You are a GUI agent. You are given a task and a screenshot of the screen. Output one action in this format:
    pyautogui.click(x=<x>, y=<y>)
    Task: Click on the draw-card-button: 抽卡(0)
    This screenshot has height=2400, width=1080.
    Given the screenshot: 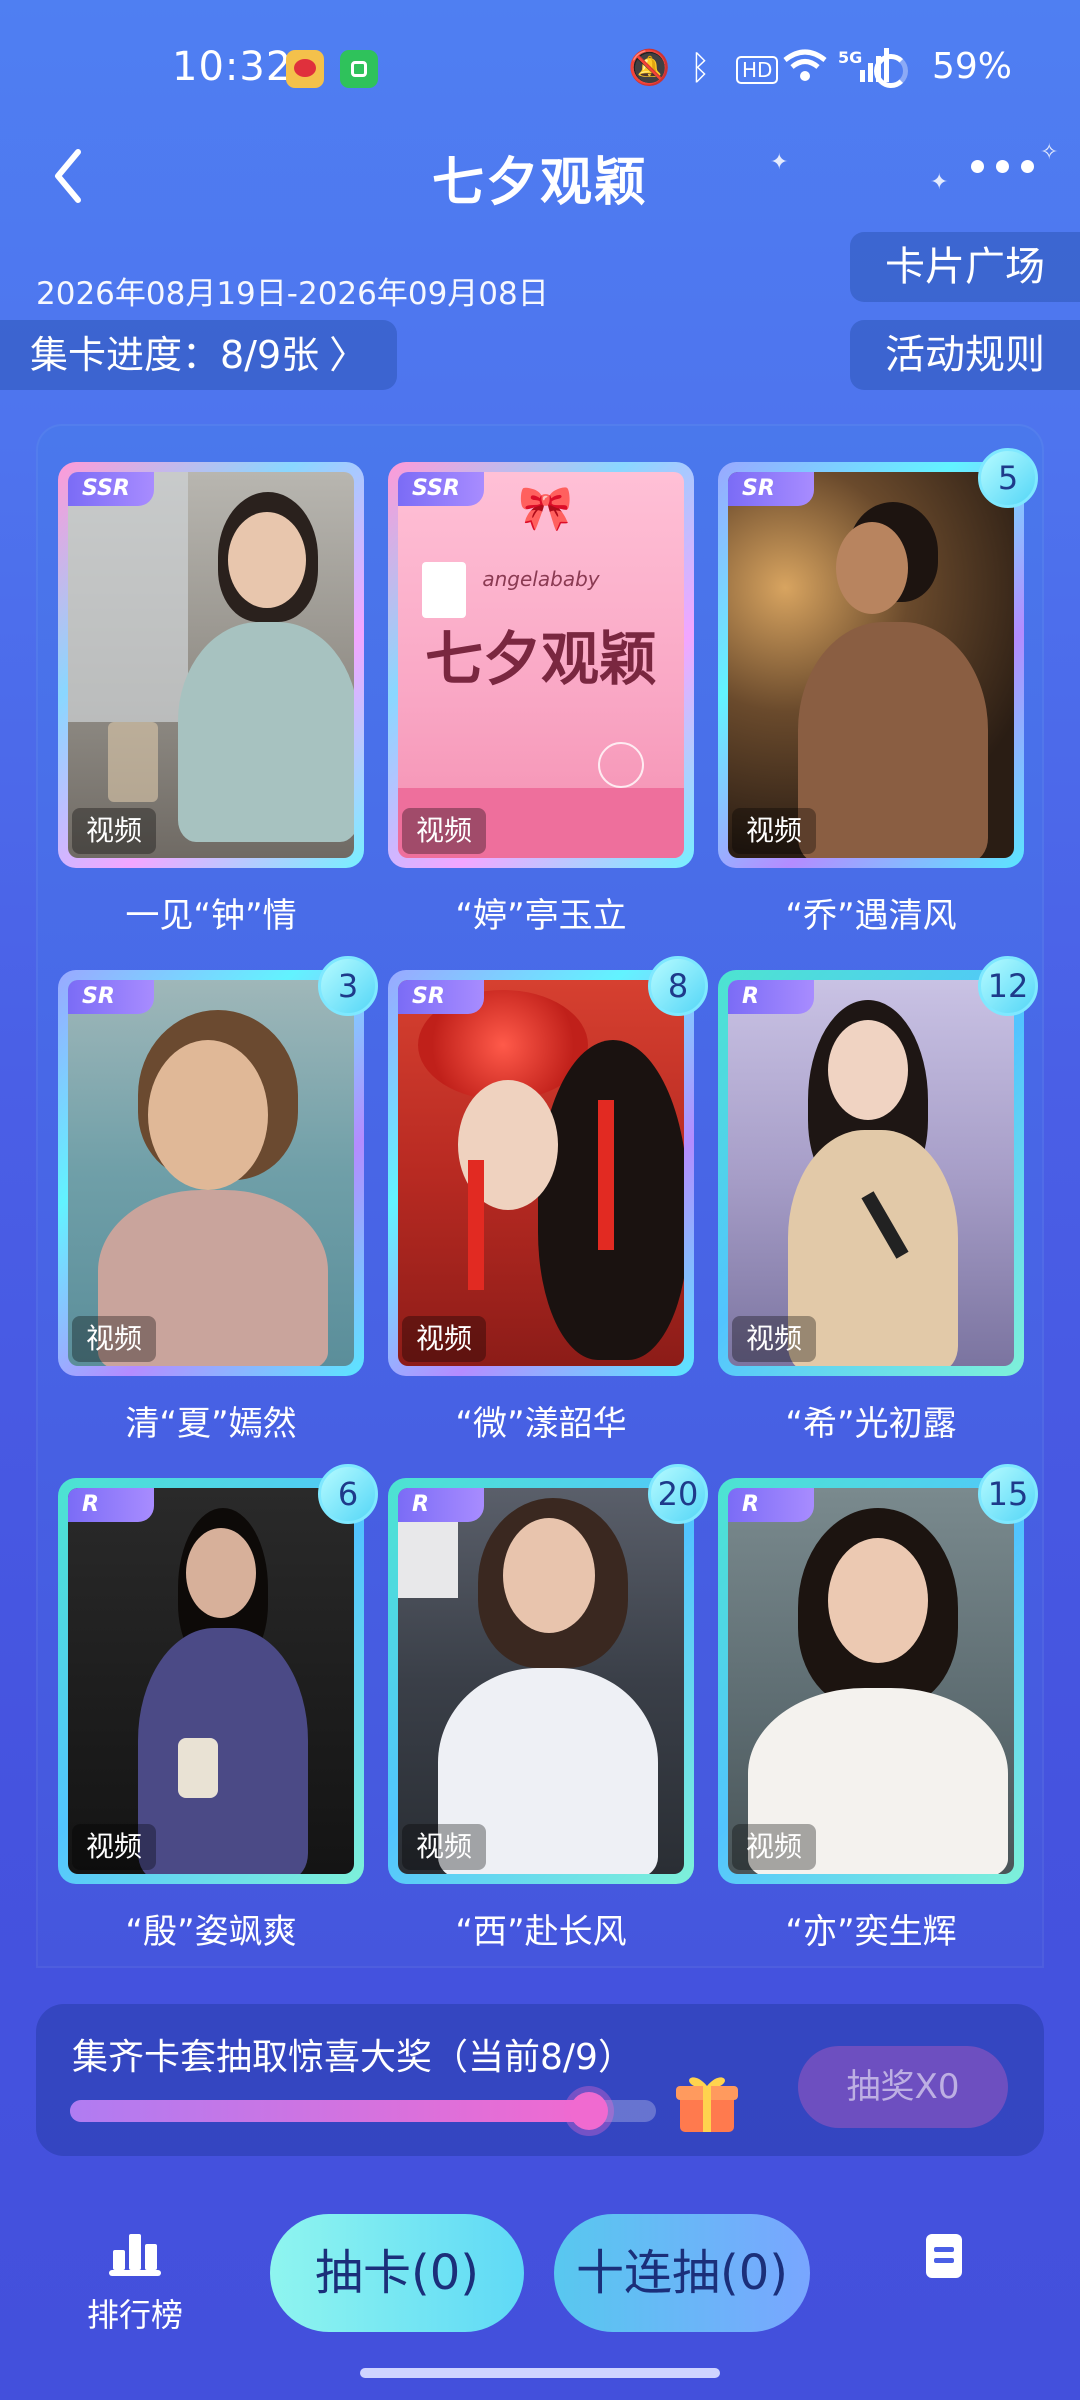 What is the action you would take?
    pyautogui.click(x=397, y=2273)
    